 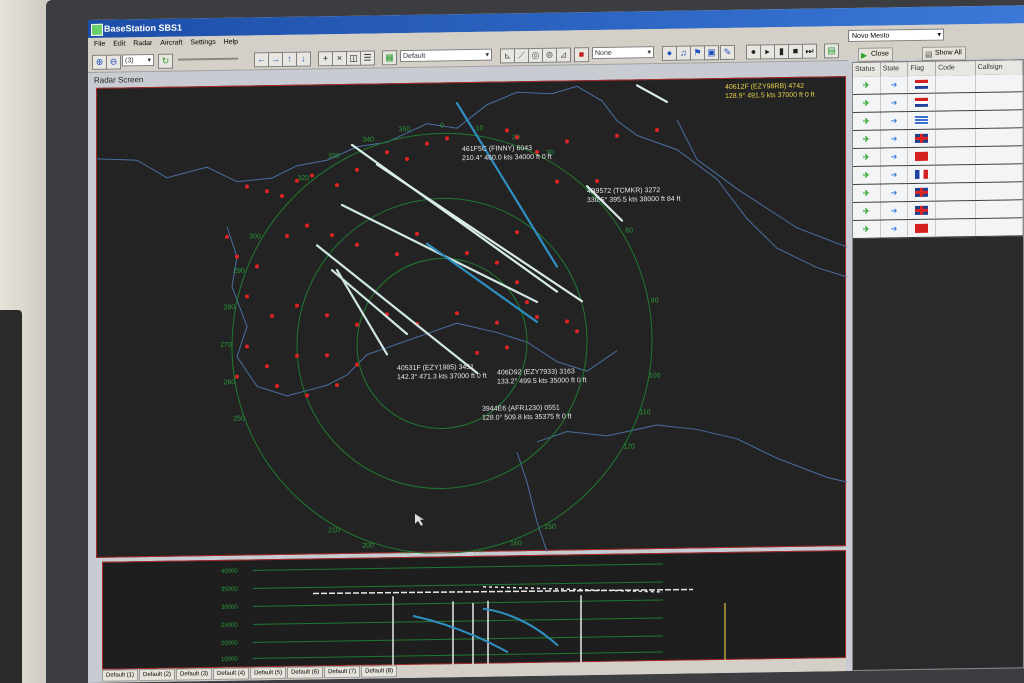 What do you see at coordinates (894, 69) in the screenshot?
I see `column-state: State` at bounding box center [894, 69].